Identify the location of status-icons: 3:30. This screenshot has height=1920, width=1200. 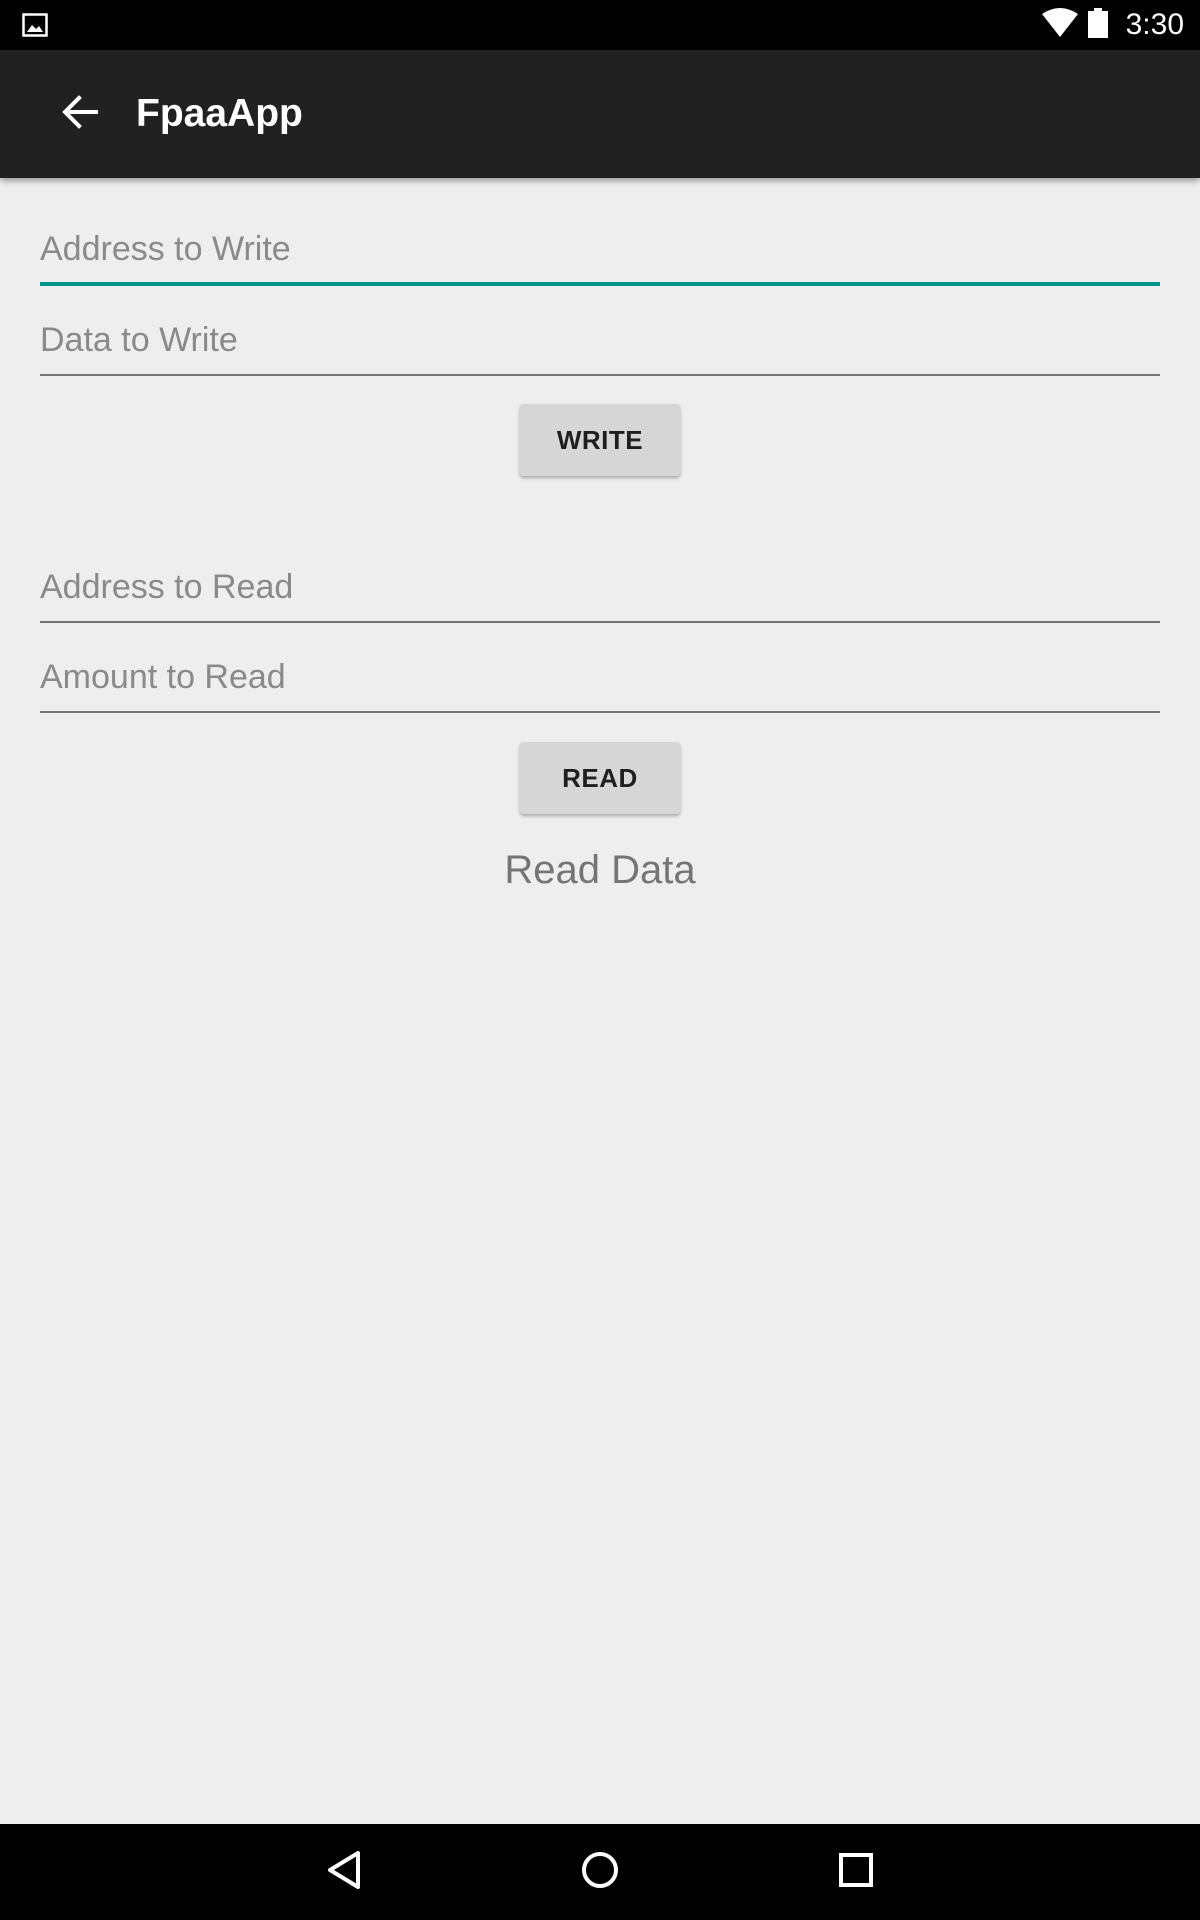
(1112, 25).